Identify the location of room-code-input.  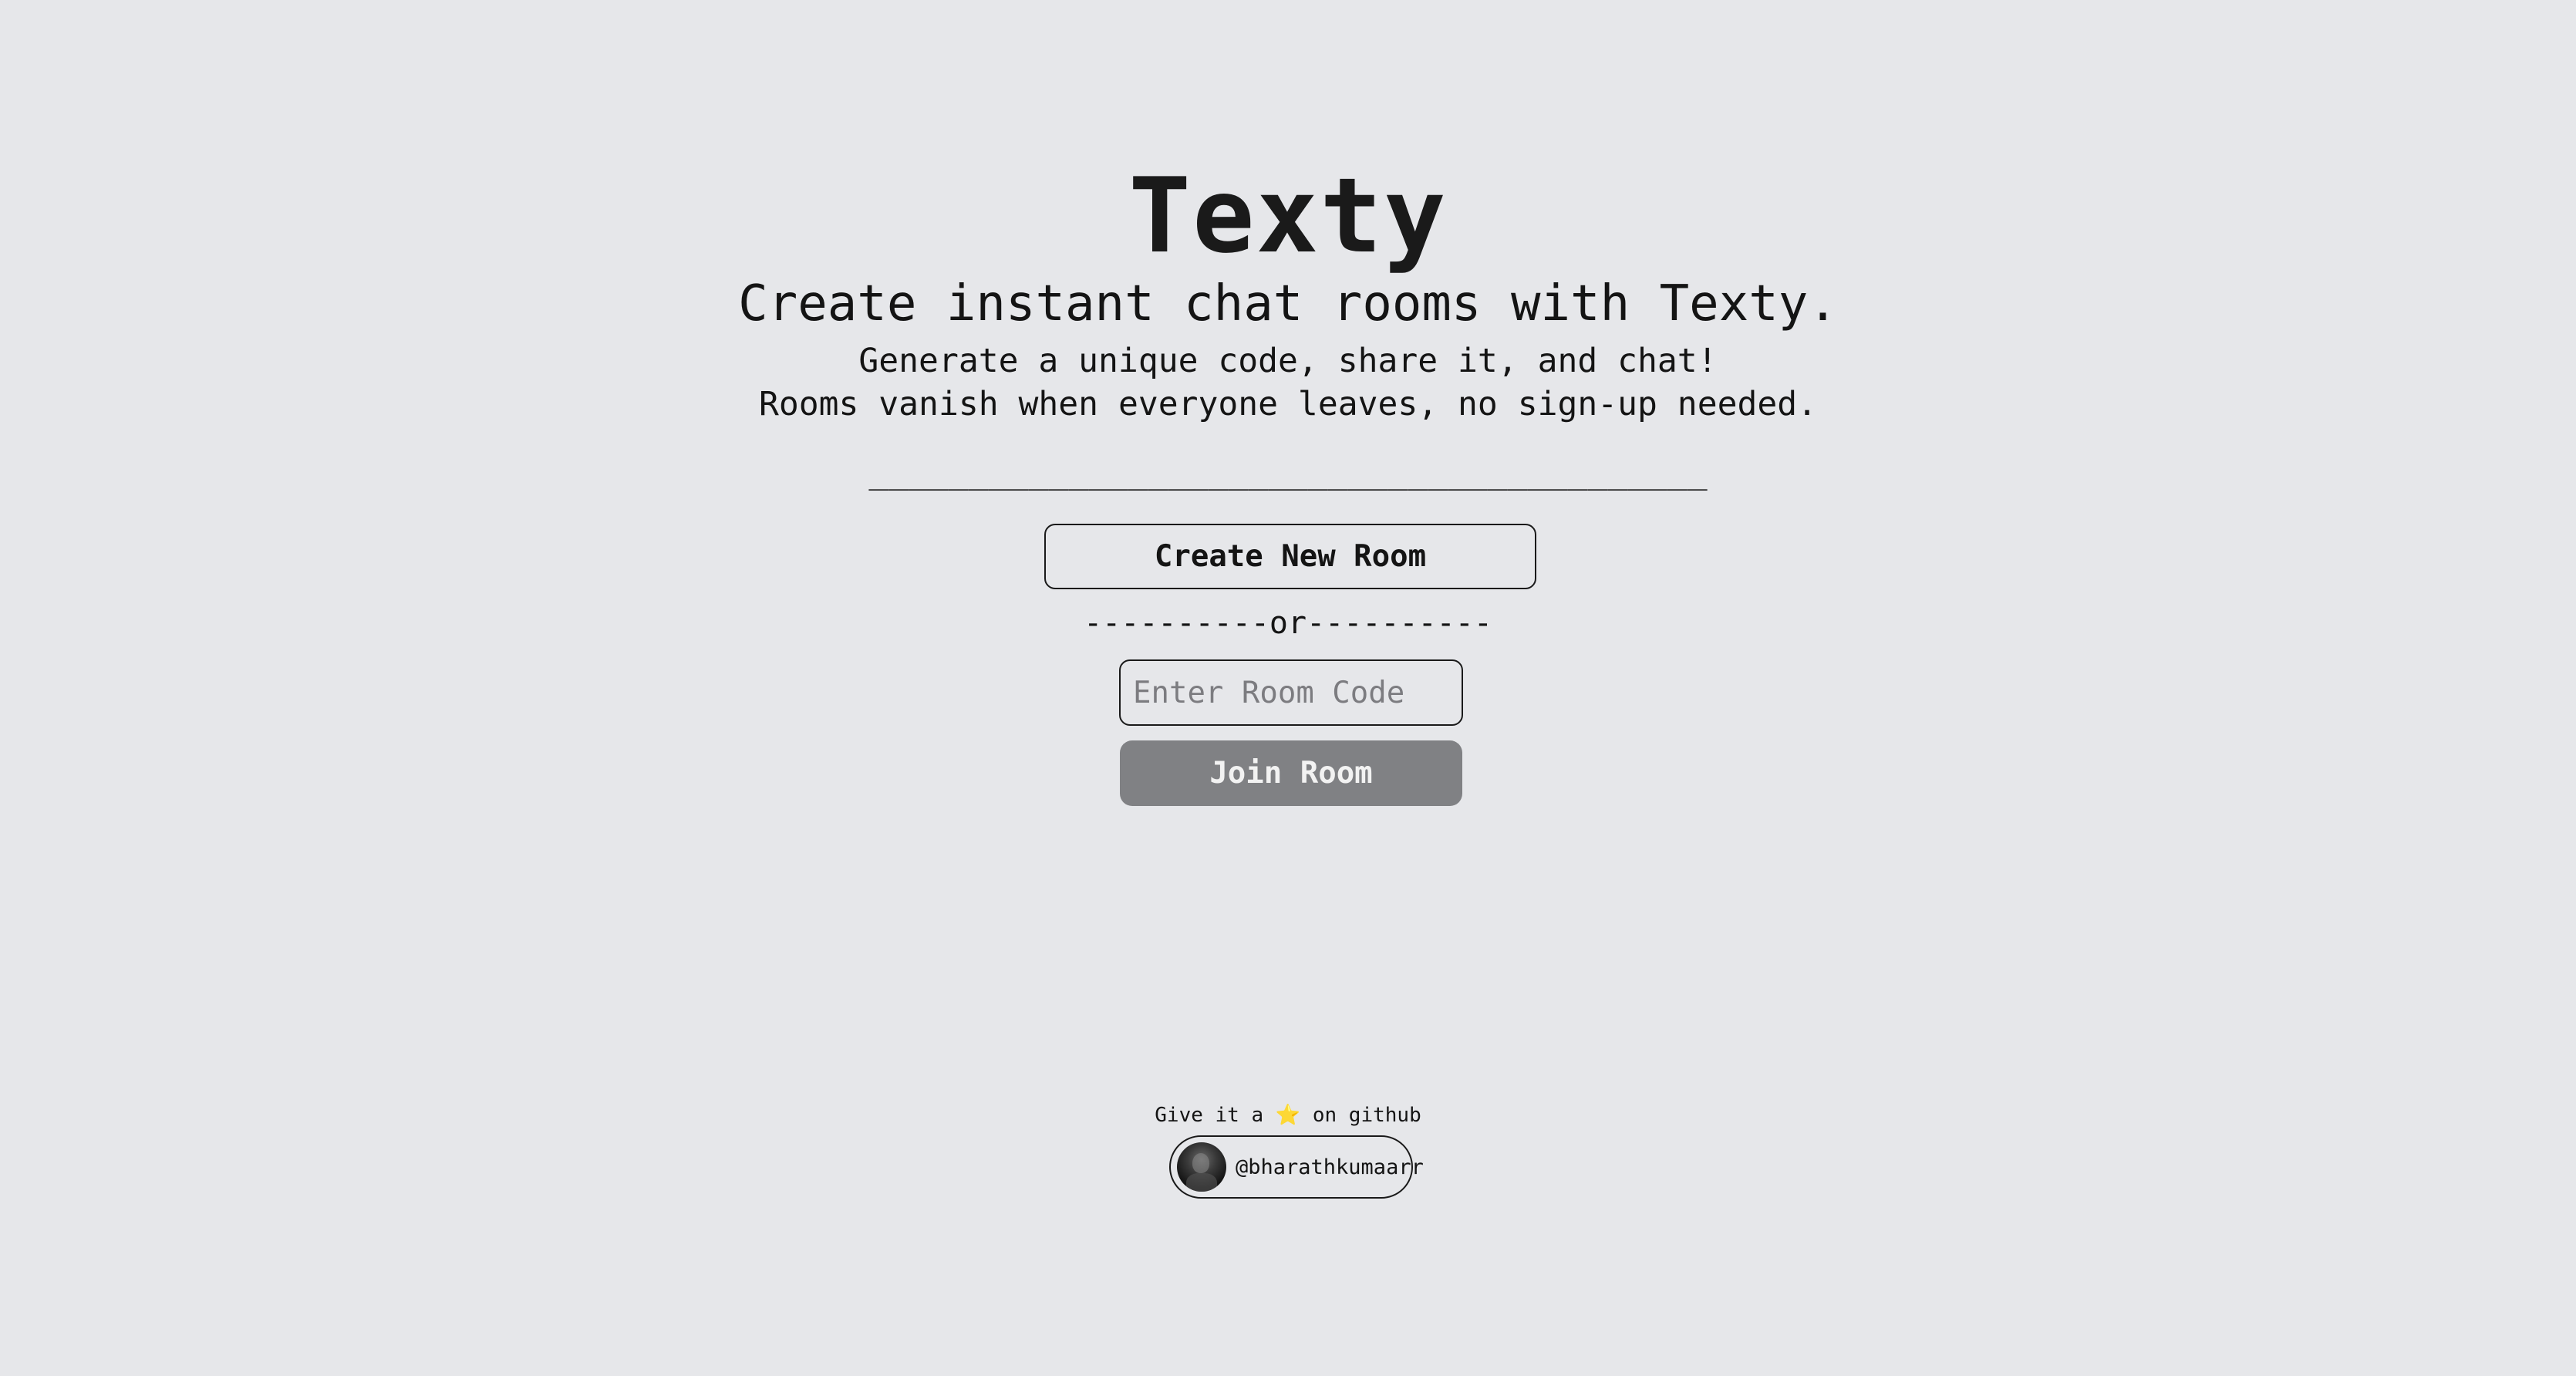
(1291, 692).